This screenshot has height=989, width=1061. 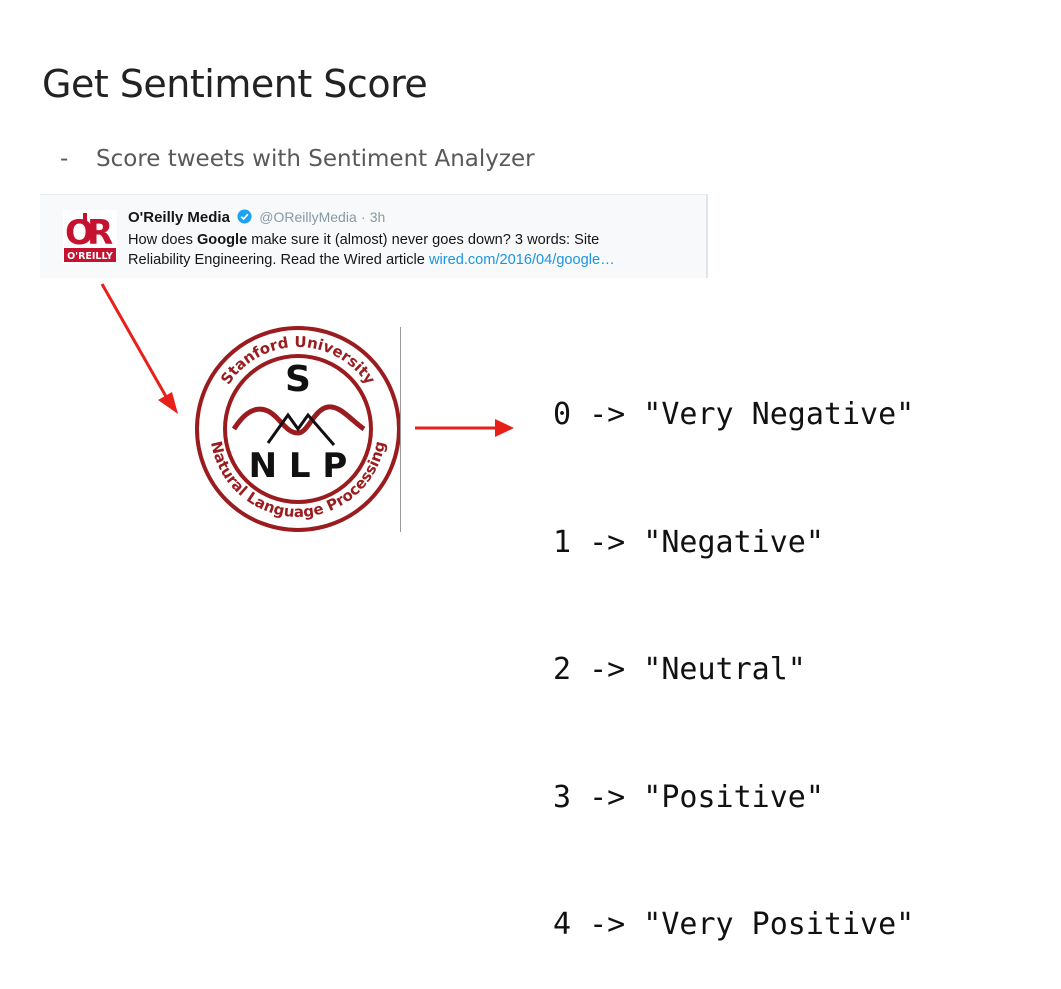 I want to click on score-item: 1 -> "Negative", so click(x=688, y=542).